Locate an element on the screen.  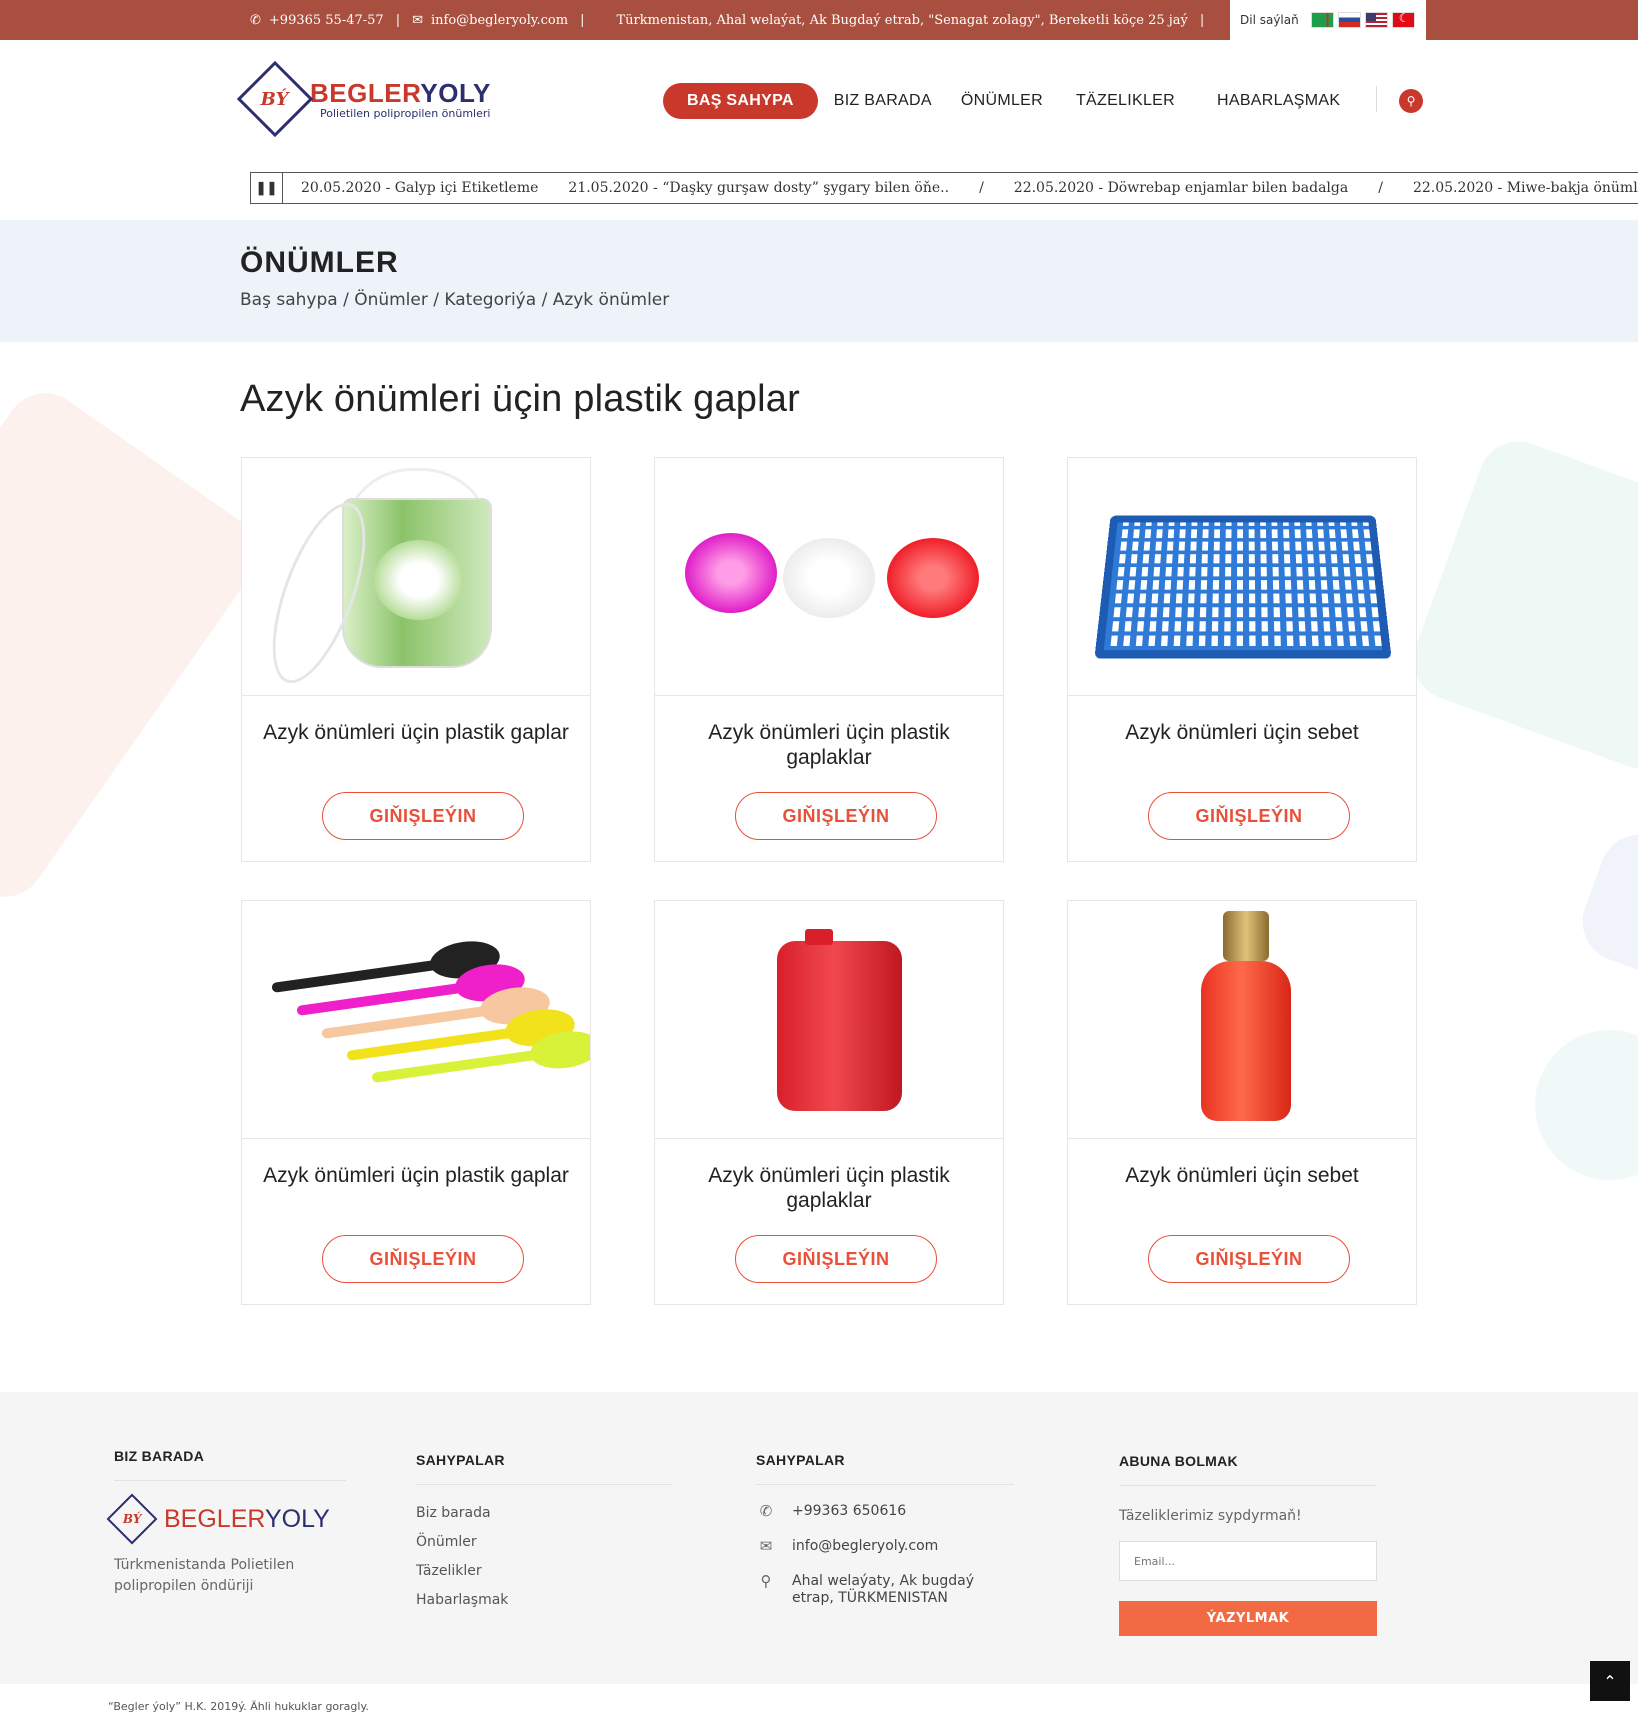
english-flag-icon is located at coordinates (1376, 20).